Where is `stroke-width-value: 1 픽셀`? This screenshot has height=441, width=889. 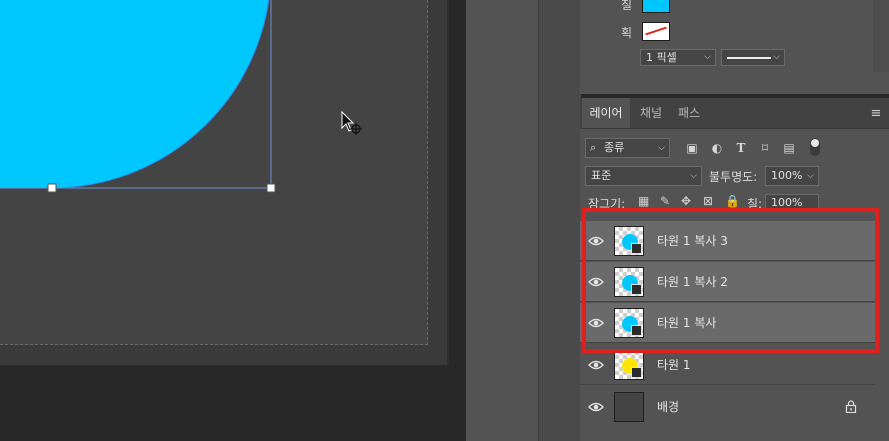 stroke-width-value: 1 픽셀 is located at coordinates (661, 57).